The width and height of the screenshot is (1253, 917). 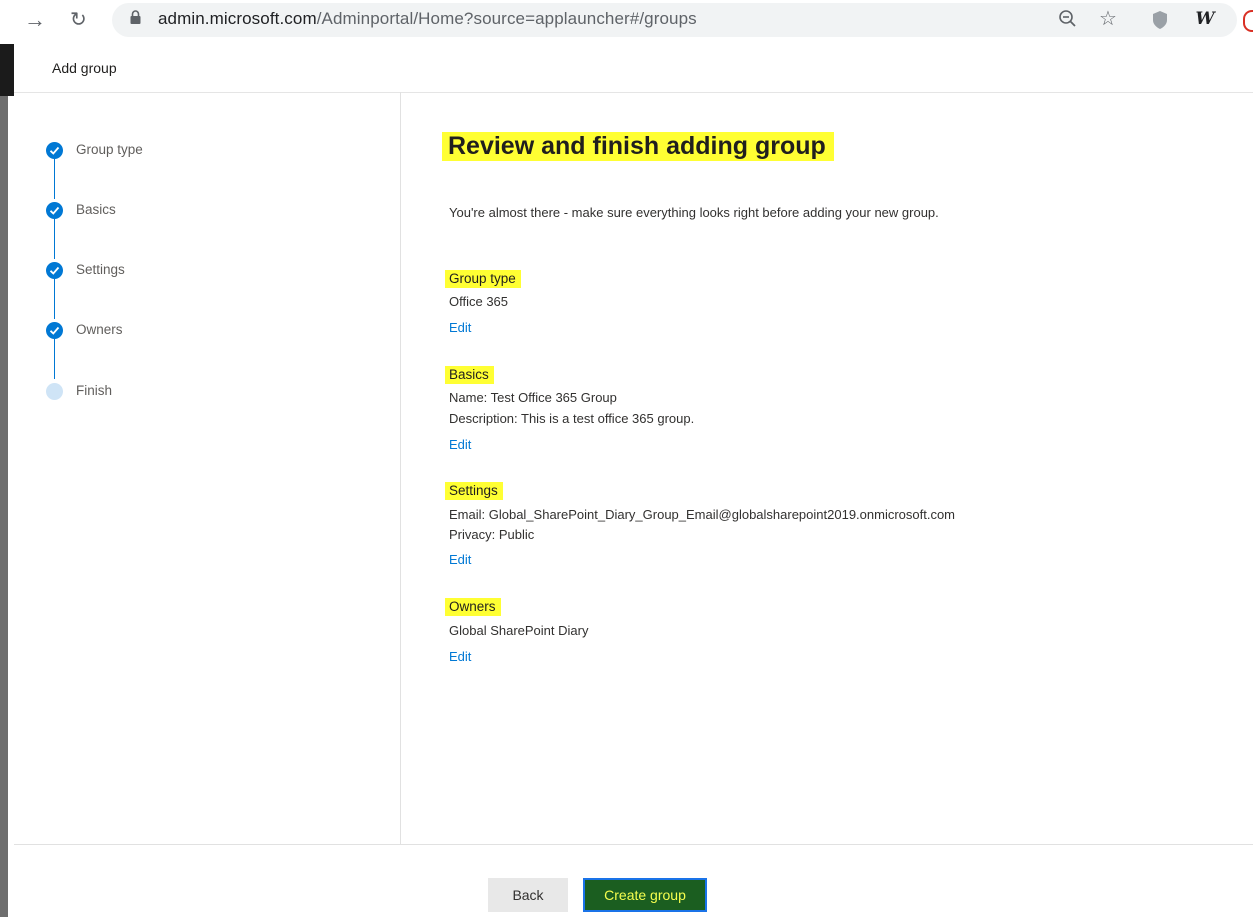 I want to click on edit-basics-link: Edit, so click(x=460, y=444).